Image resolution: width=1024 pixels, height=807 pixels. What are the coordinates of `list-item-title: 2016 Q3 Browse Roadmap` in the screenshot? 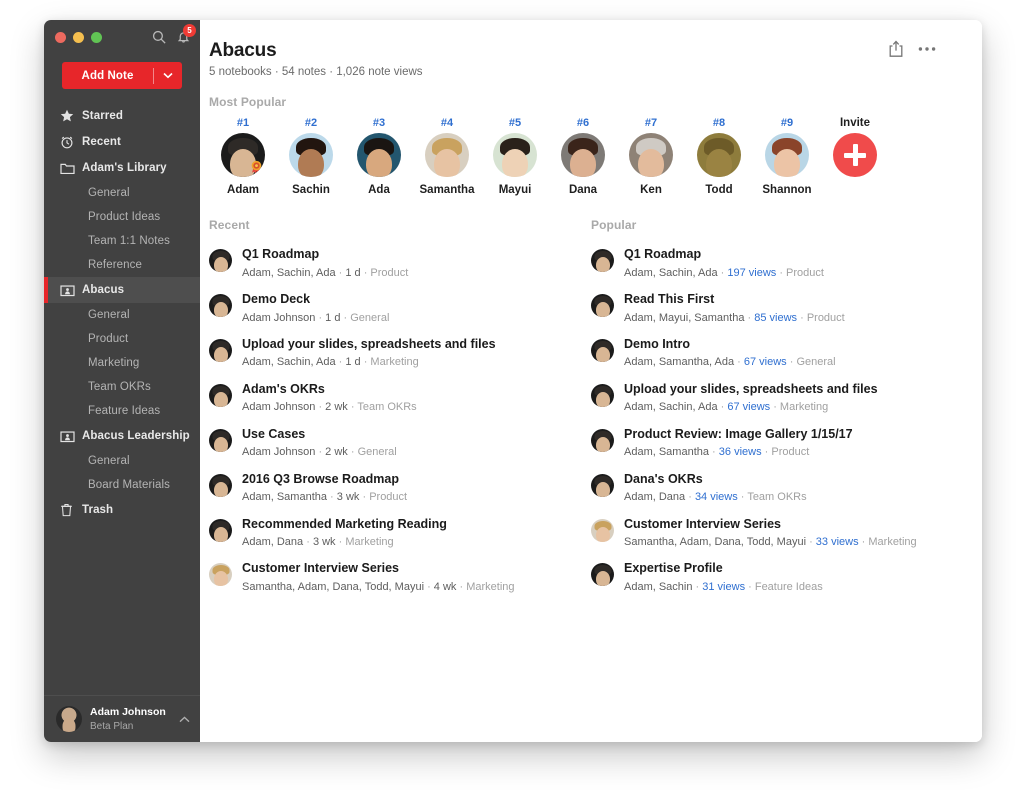 It's located at (324, 480).